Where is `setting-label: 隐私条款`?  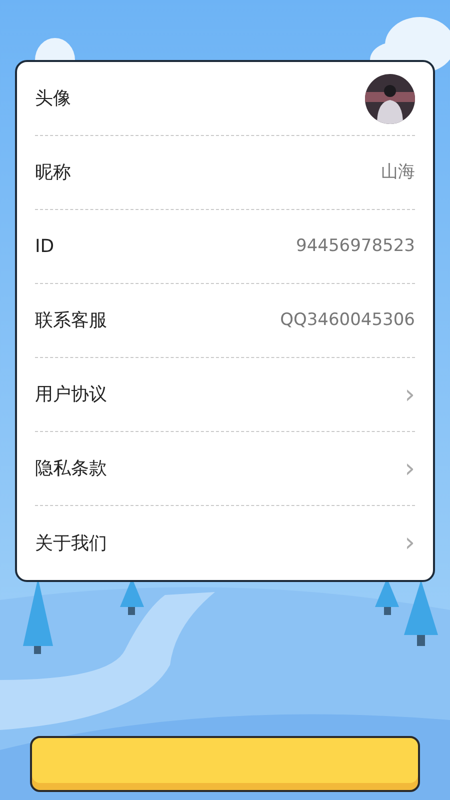
setting-label: 隐私条款 is located at coordinates (71, 469).